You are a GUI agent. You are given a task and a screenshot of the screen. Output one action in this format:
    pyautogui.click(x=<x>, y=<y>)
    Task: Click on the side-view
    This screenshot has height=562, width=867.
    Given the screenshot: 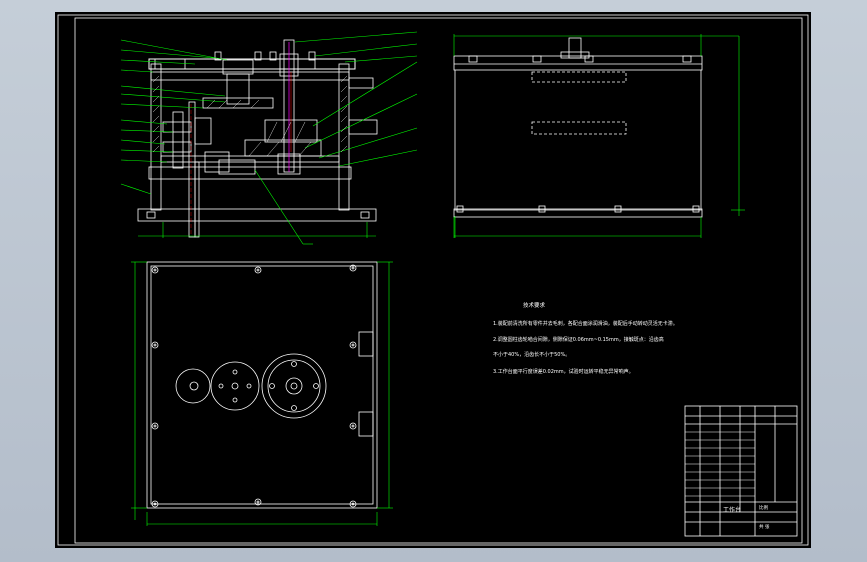 What is the action you would take?
    pyautogui.click(x=578, y=127)
    